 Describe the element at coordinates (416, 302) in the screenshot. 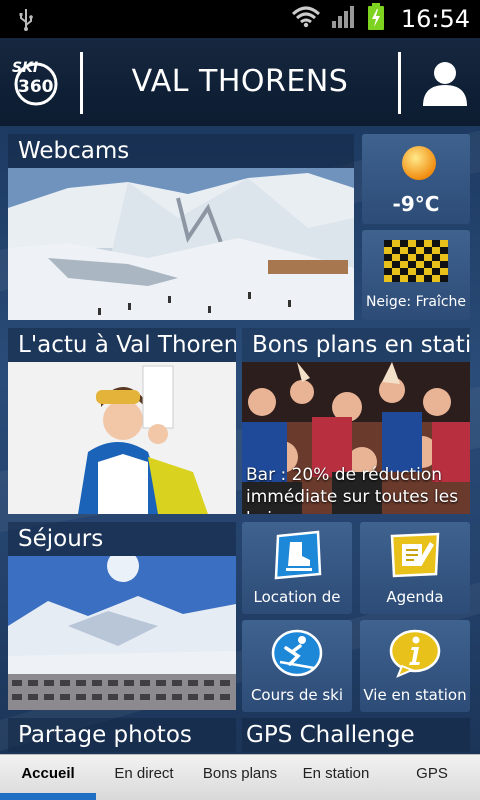

I see `snow-condition-label: Neige: Fraîche` at that location.